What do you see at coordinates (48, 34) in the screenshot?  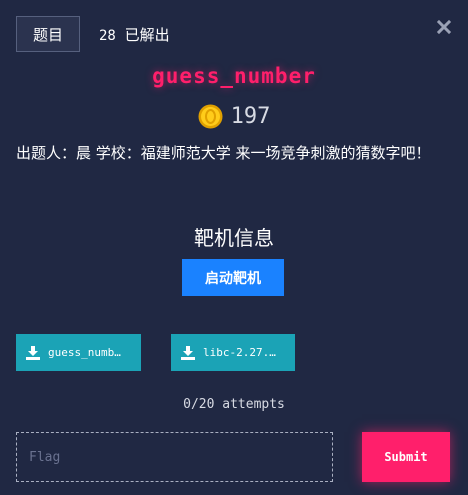 I see `tab-challenge: 题目` at bounding box center [48, 34].